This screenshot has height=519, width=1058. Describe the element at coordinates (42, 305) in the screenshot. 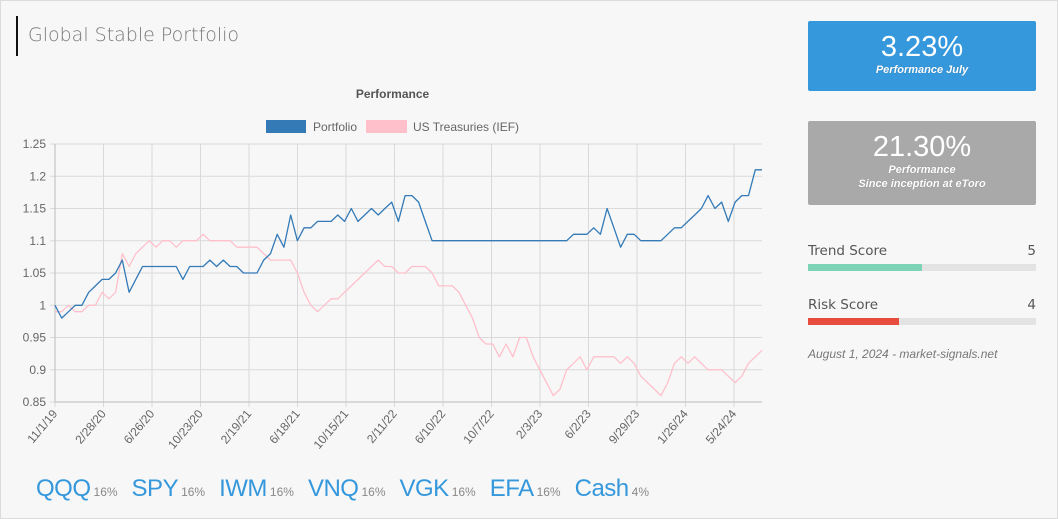

I see `y-tick-label: 1` at that location.